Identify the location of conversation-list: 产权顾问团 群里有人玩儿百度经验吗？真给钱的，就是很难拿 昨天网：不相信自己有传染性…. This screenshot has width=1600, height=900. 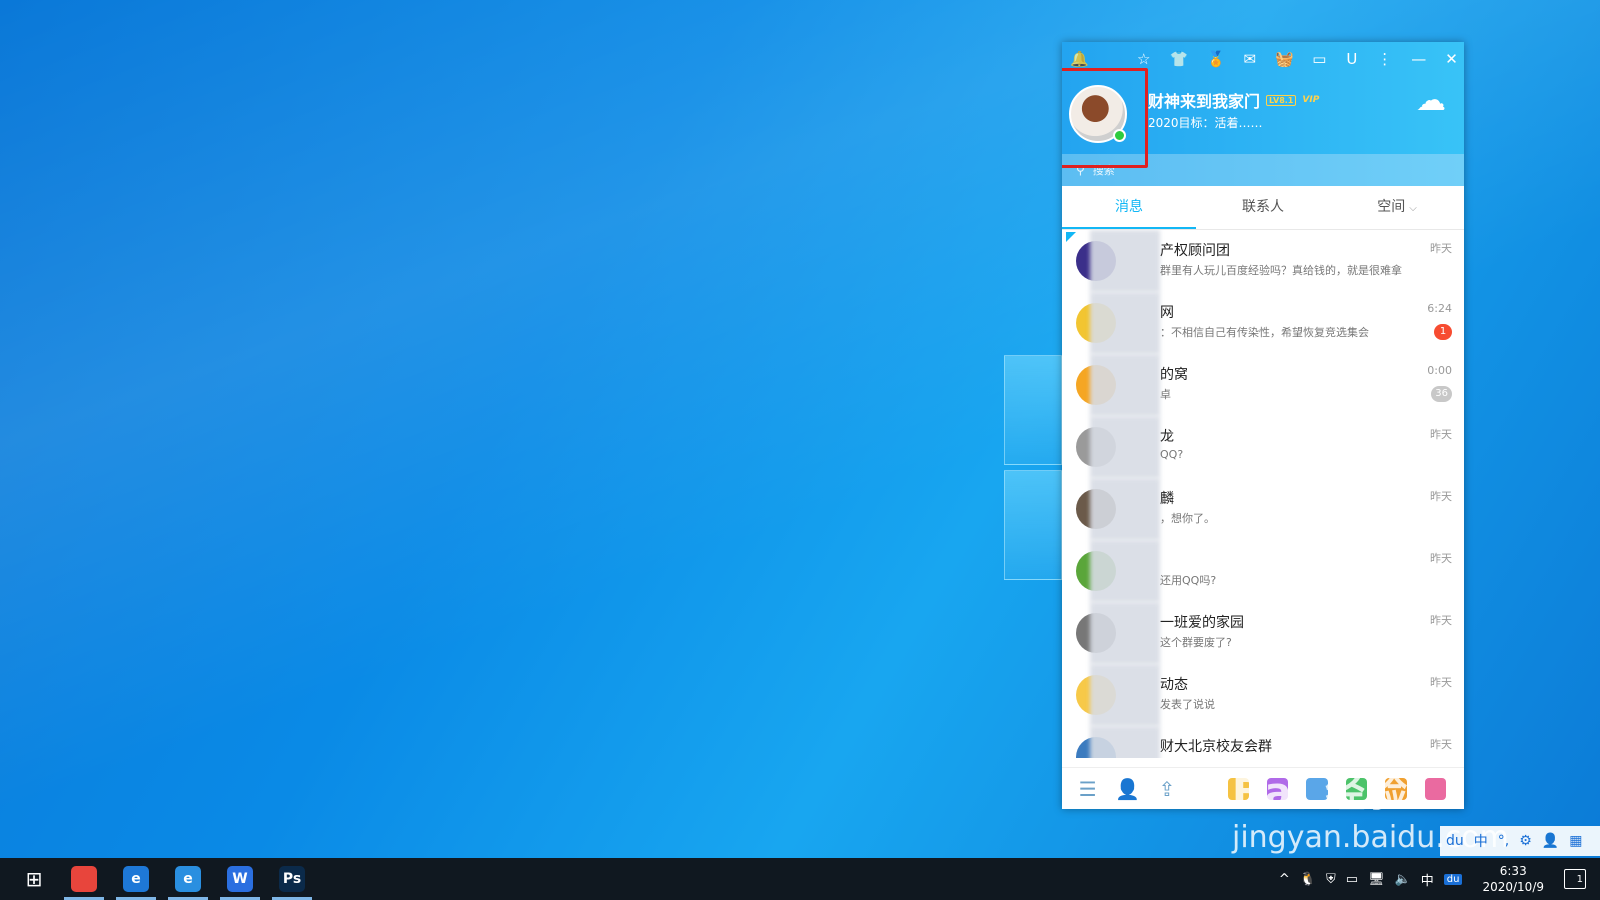
(1263, 494).